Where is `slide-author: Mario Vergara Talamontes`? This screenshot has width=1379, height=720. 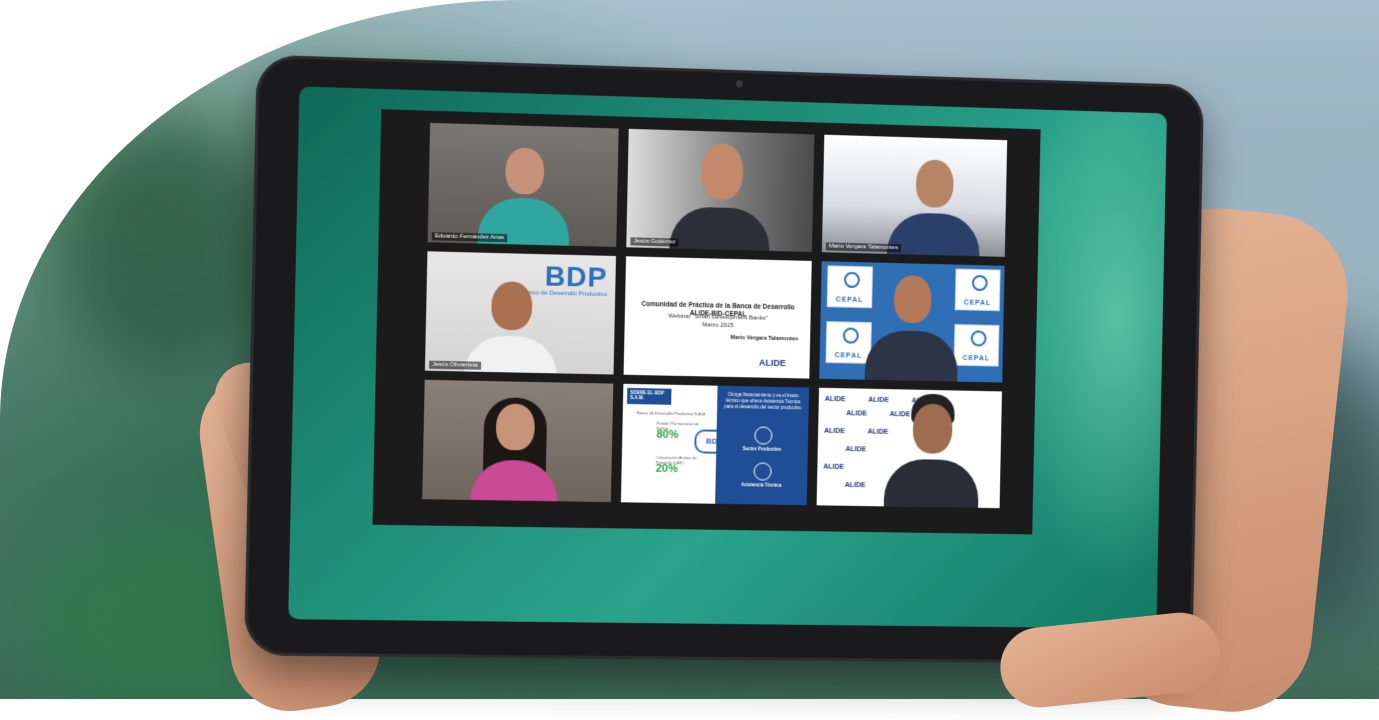 slide-author: Mario Vergara Talamontes is located at coordinates (764, 338).